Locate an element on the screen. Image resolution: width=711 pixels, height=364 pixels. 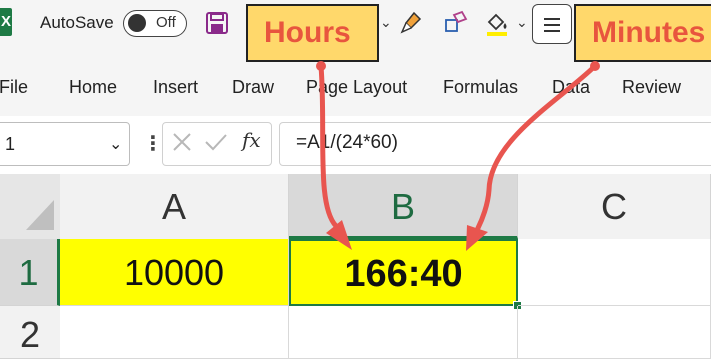
fill-color-icon is located at coordinates (498, 24).